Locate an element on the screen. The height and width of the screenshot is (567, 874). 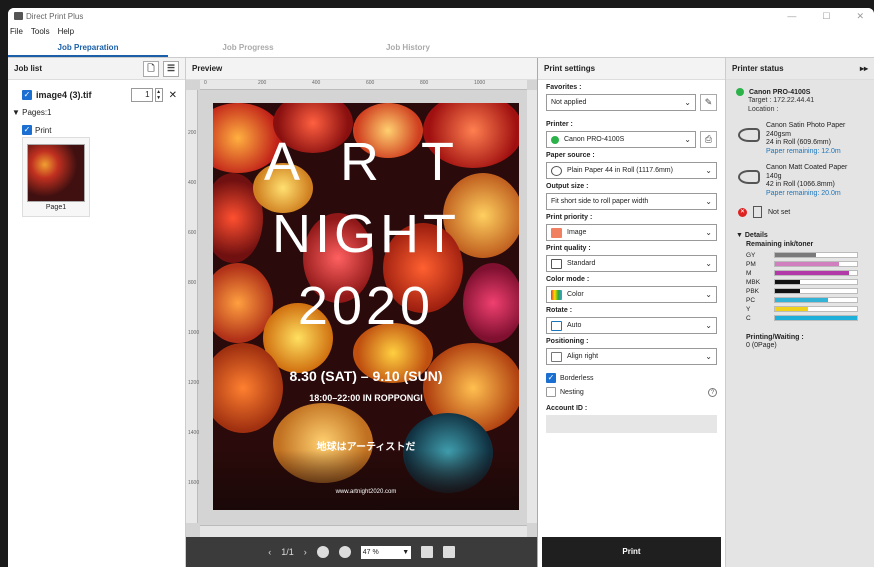
title-bar: Direct Print Plus — ☐ ✕ is located at coordinates (441, 16).